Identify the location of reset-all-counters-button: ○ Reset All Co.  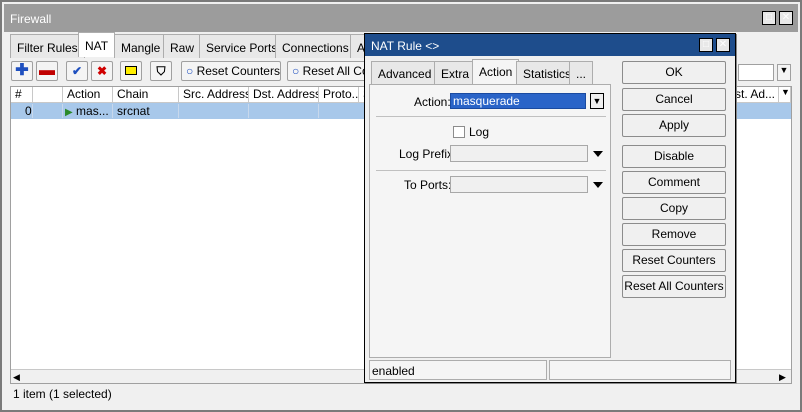
(328, 71).